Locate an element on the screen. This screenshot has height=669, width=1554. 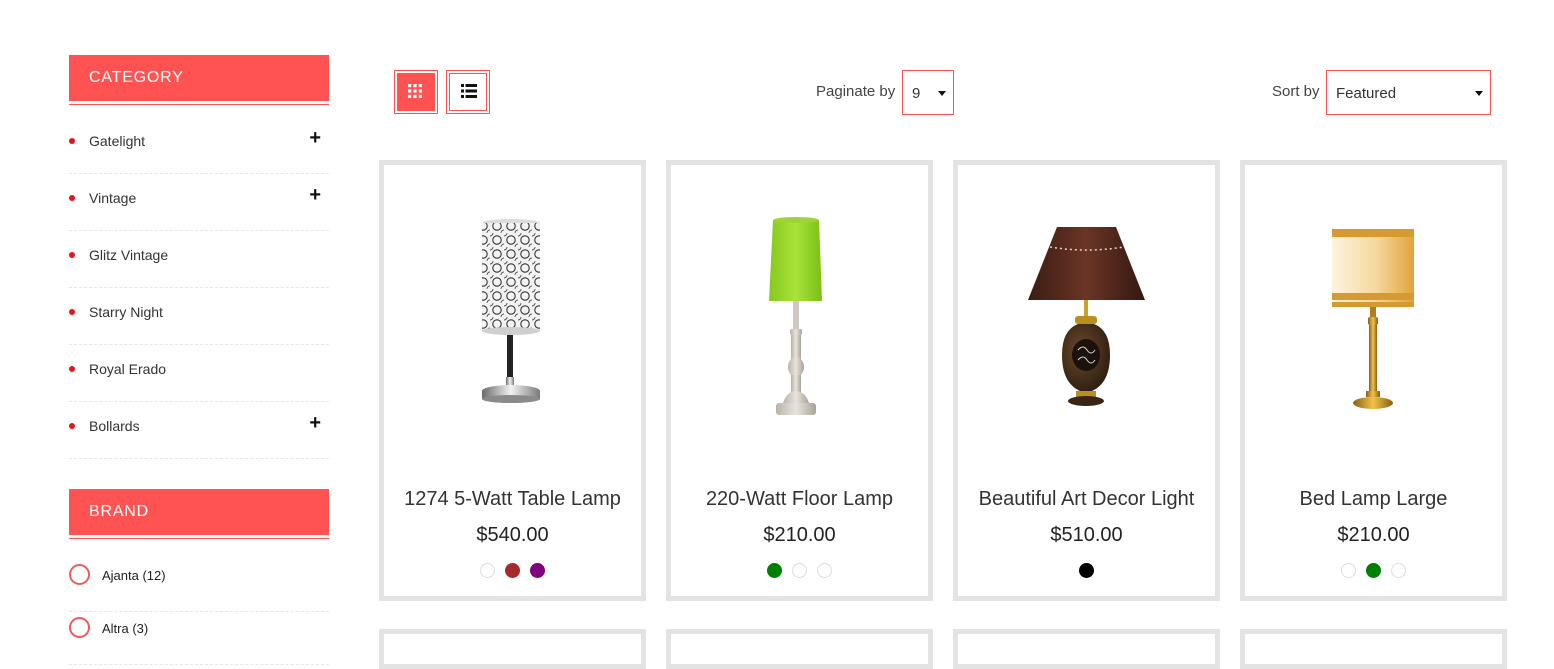
category-heading: CATEGORY is located at coordinates (199, 80).